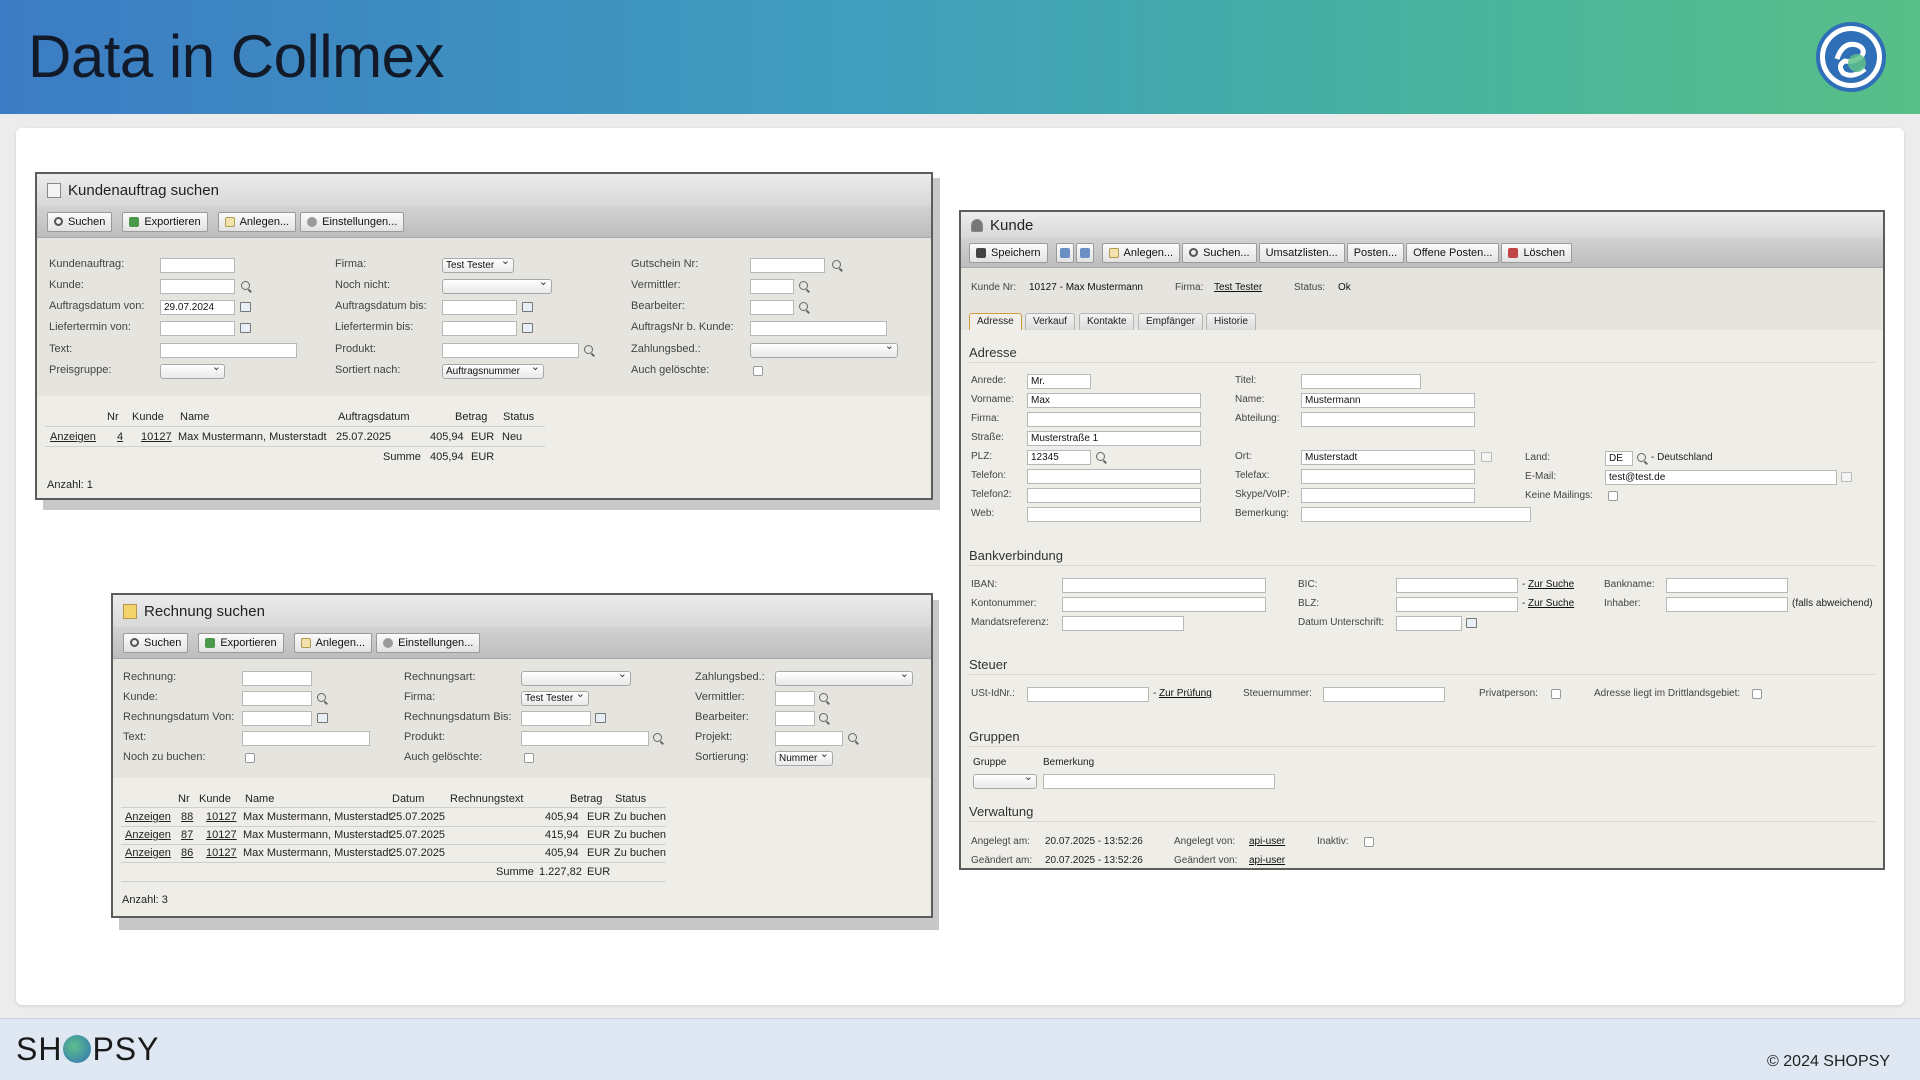 This screenshot has height=1080, width=1920. I want to click on telefon-input, so click(1114, 476).